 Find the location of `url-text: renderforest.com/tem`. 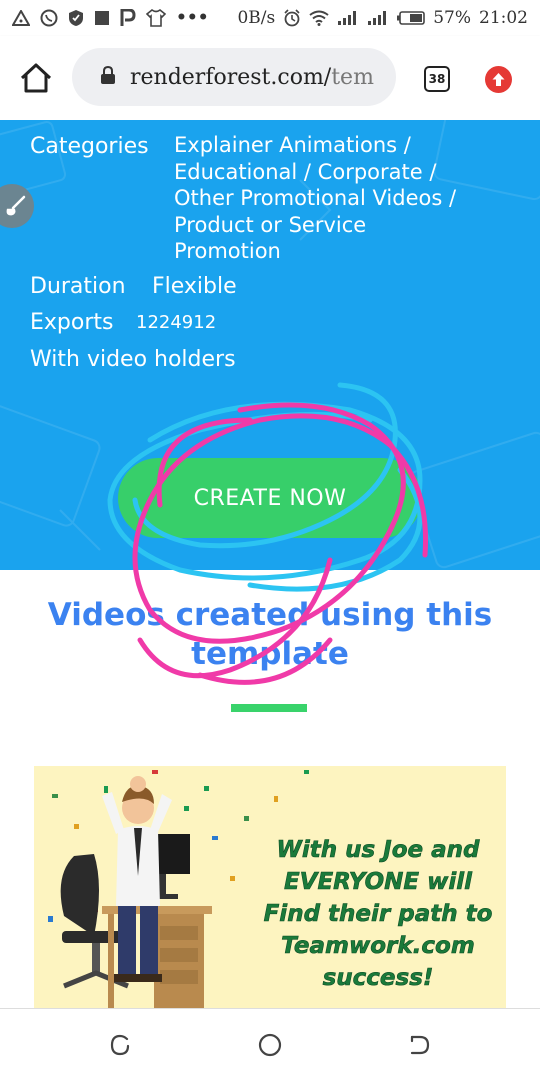

url-text: renderforest.com/tem is located at coordinates (252, 77).